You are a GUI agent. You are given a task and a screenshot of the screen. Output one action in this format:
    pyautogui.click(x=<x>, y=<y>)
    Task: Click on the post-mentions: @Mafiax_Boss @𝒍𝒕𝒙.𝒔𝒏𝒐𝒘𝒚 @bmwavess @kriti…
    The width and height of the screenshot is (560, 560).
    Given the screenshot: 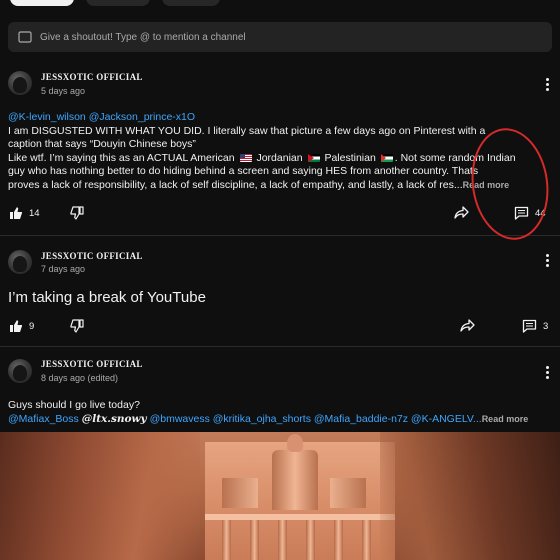 What is the action you would take?
    pyautogui.click(x=280, y=420)
    